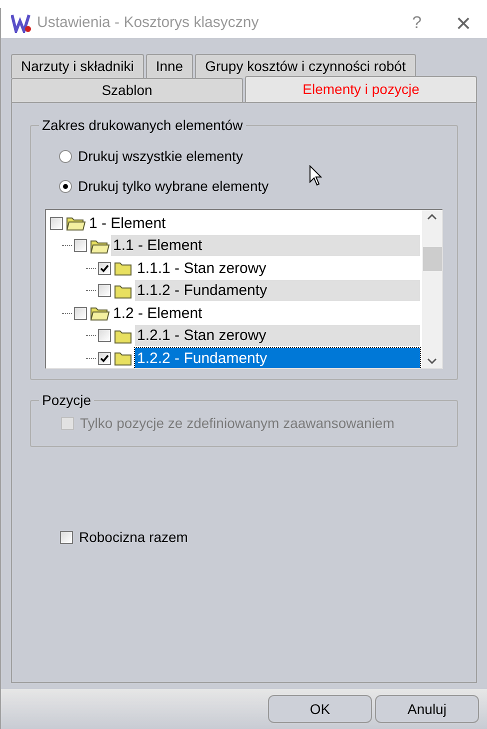 This screenshot has width=487, height=729. What do you see at coordinates (204, 268) in the screenshot?
I see `tree-item: 1.1.1 - Stan zerowy` at bounding box center [204, 268].